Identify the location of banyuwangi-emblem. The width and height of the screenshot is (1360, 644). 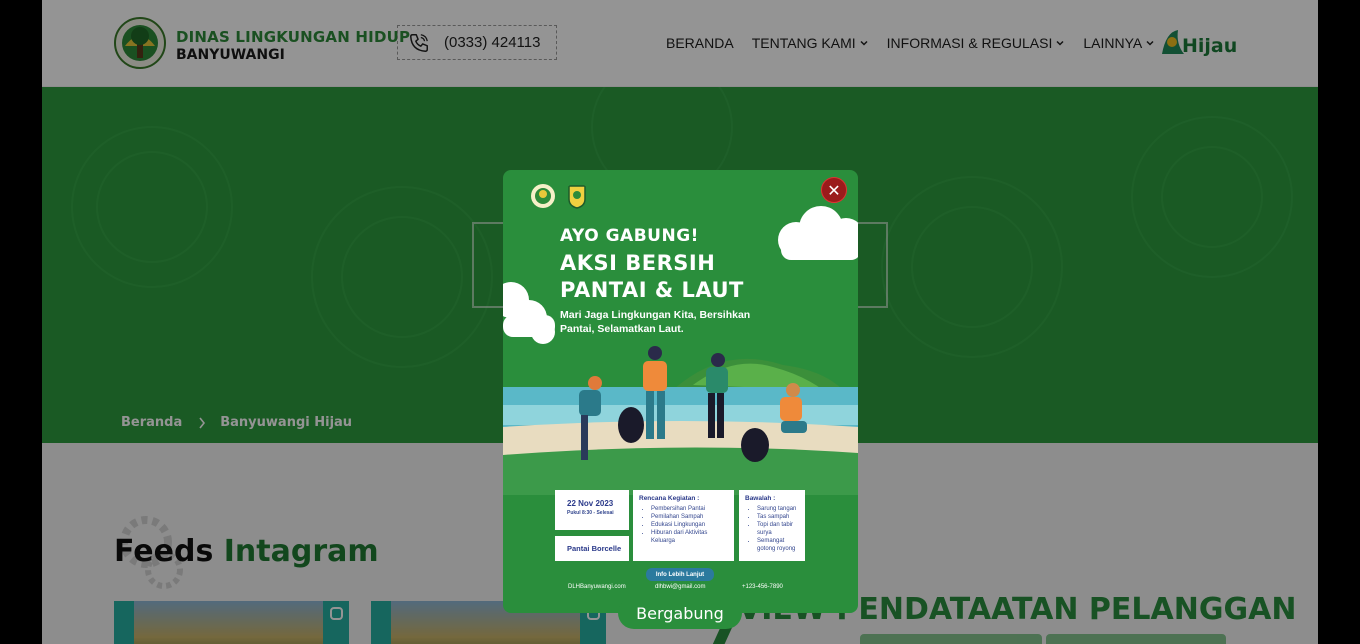
(577, 197).